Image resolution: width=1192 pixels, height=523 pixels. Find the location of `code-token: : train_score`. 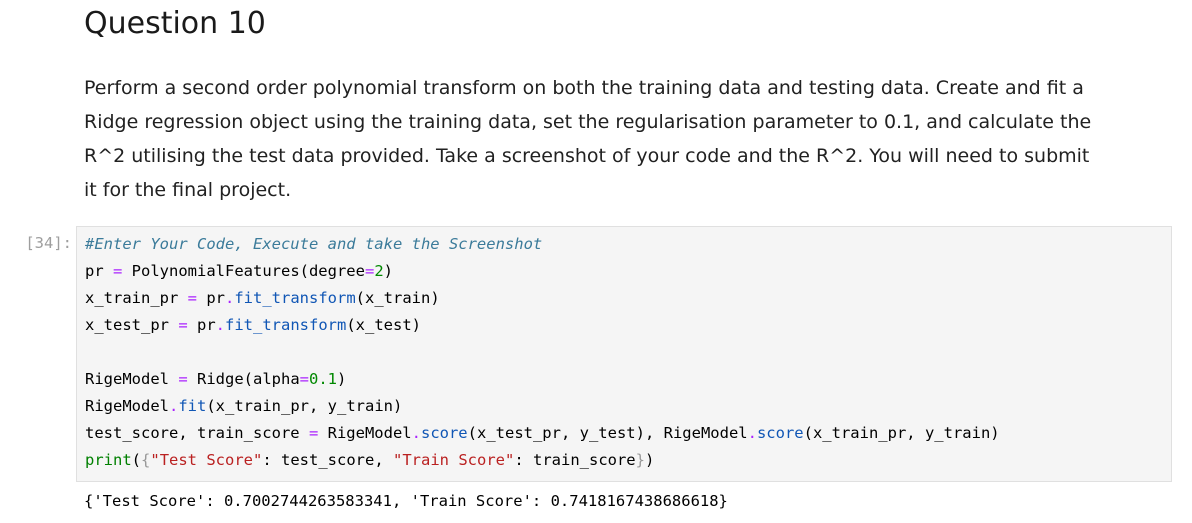

code-token: : train_score is located at coordinates (575, 460).